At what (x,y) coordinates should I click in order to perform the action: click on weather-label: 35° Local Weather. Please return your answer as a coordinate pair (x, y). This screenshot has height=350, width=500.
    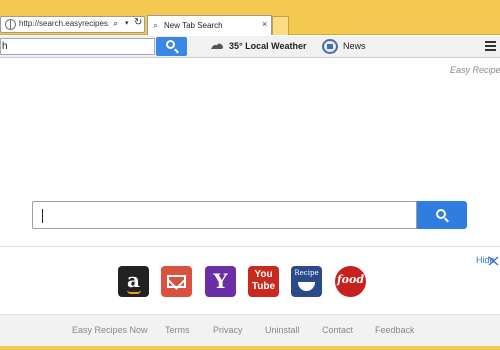
    Looking at the image, I should click on (267, 46).